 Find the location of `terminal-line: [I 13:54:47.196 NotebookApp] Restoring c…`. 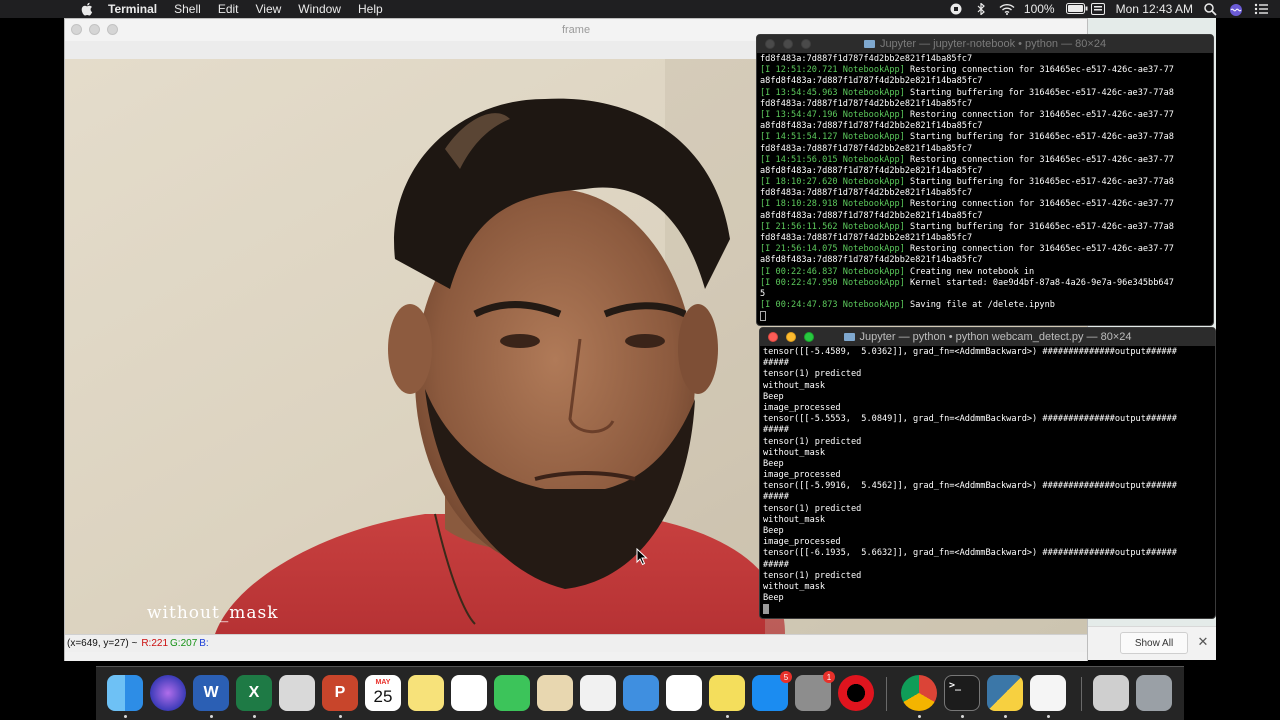

terminal-line: [I 13:54:47.196 NotebookApp] Restoring c… is located at coordinates (985, 115).